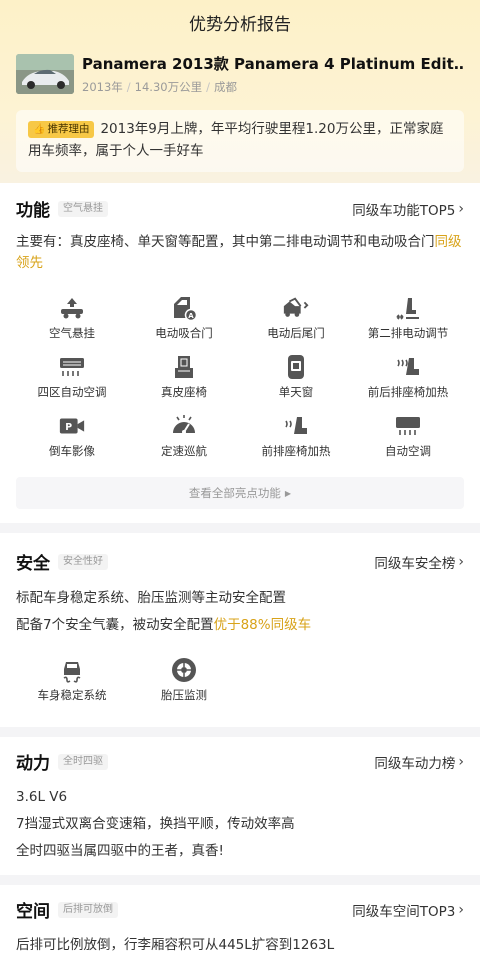  Describe the element at coordinates (33, 564) in the screenshot. I see `safety-title: 安全` at that location.